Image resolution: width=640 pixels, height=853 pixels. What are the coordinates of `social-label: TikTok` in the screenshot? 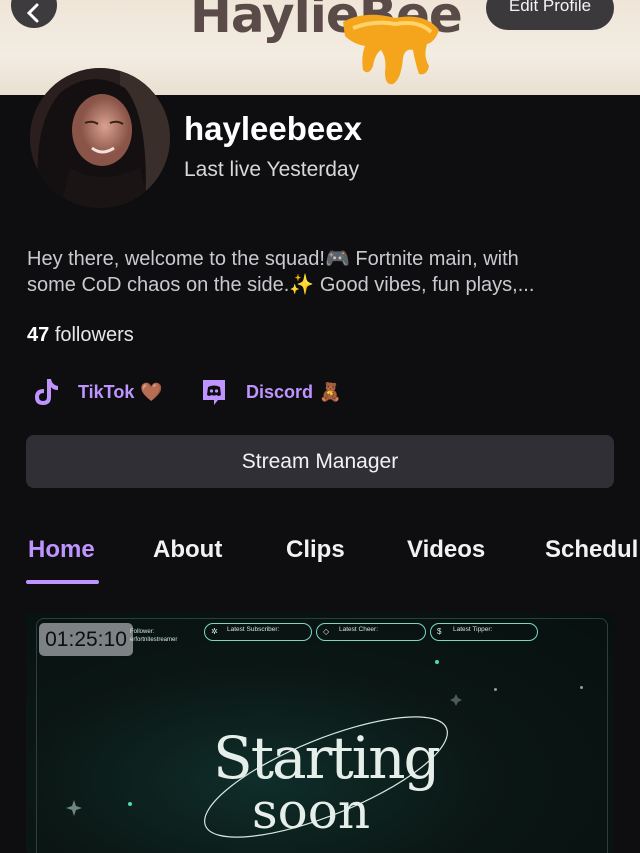 It's located at (106, 391).